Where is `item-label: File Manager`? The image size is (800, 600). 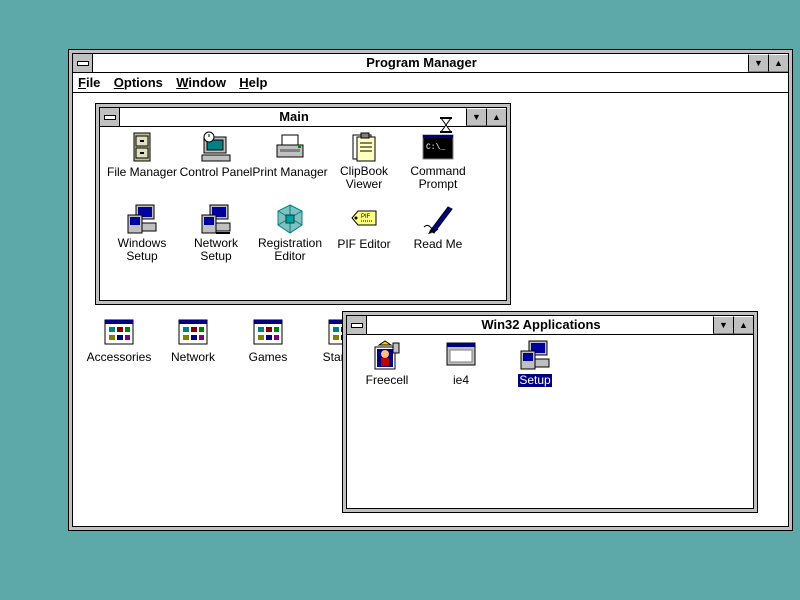 item-label: File Manager is located at coordinates (142, 172).